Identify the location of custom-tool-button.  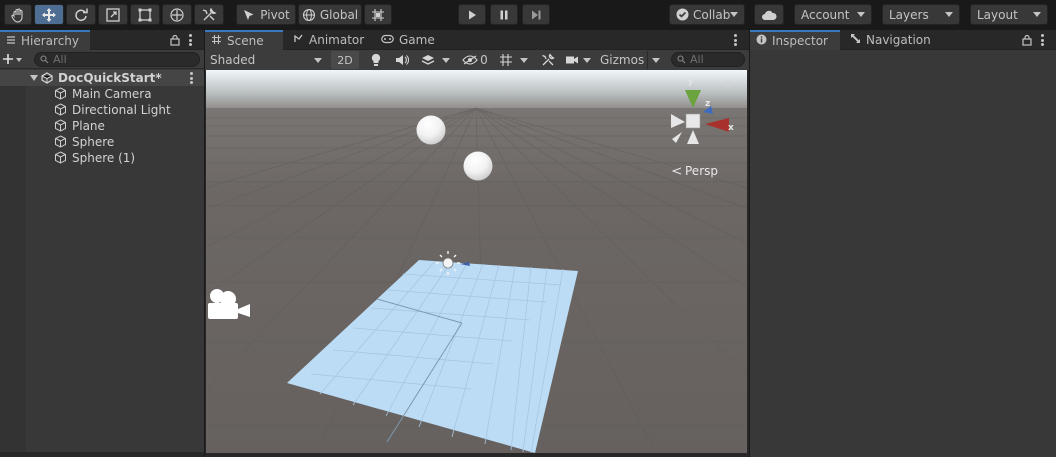
(209, 14).